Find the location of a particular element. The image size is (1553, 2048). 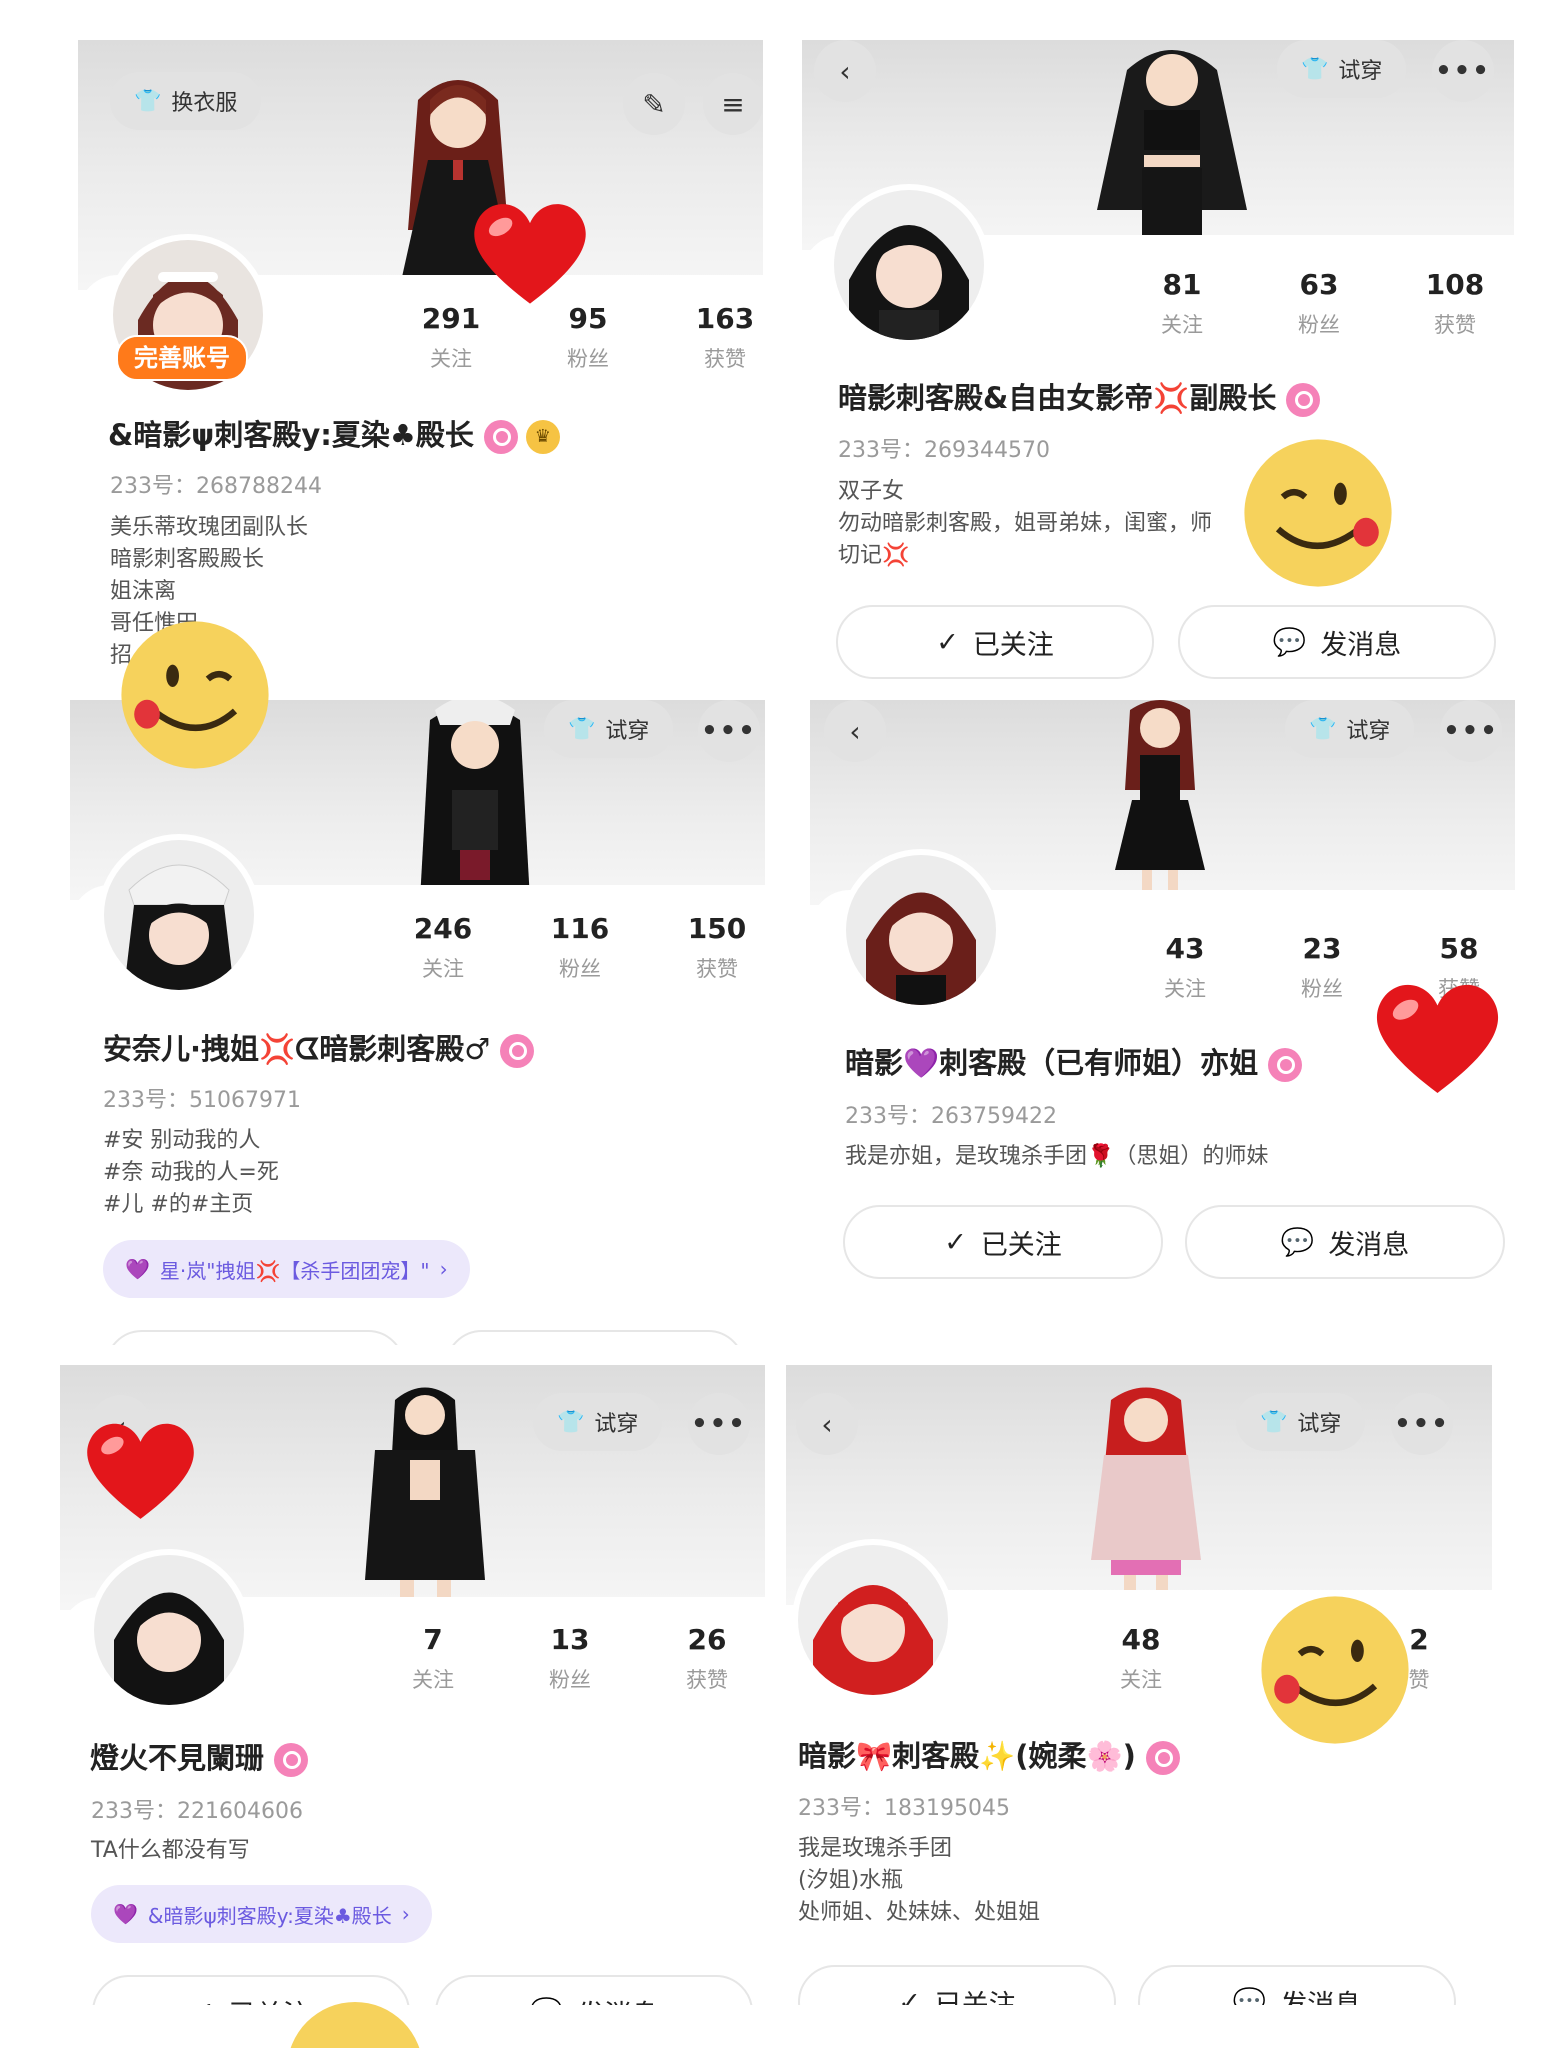

pencil-icon: ✎ is located at coordinates (654, 104).